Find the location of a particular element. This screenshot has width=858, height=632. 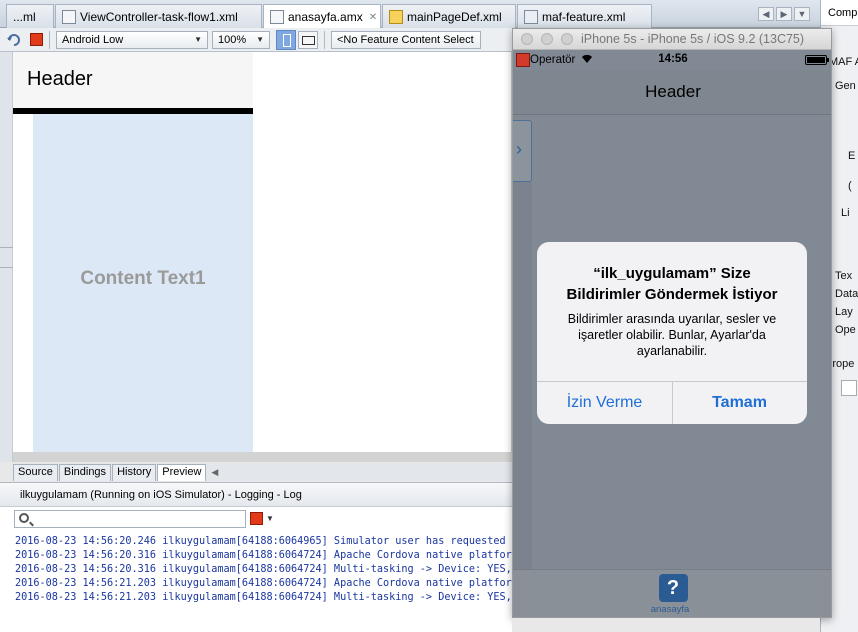

simulator-titlebar: iPhone 5s - iPhone 5s / iOS 9.2 (13C75) is located at coordinates (672, 39).